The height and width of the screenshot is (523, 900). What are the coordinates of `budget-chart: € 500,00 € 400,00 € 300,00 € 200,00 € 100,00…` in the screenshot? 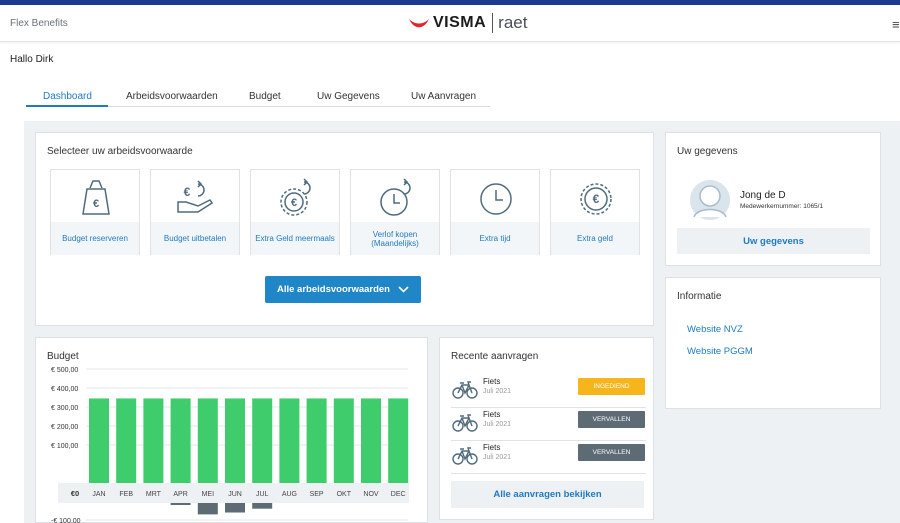 It's located at (230, 445).